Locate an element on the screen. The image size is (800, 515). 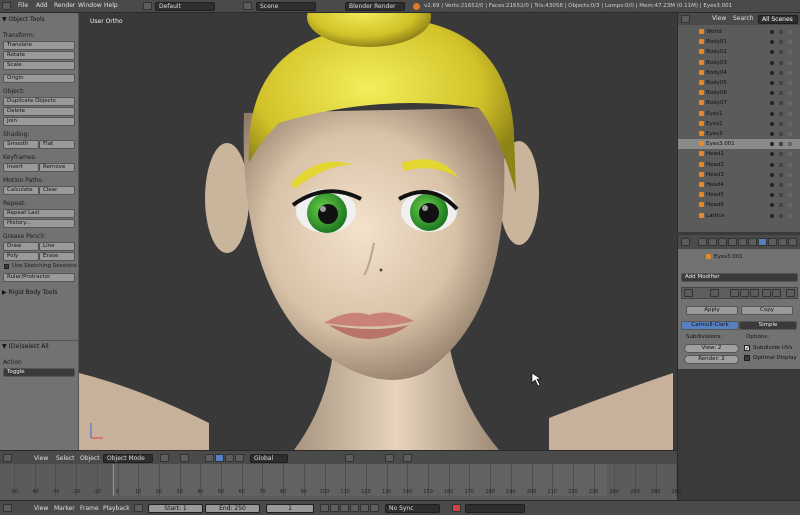
snap-icon is located at coordinates (389, 458).